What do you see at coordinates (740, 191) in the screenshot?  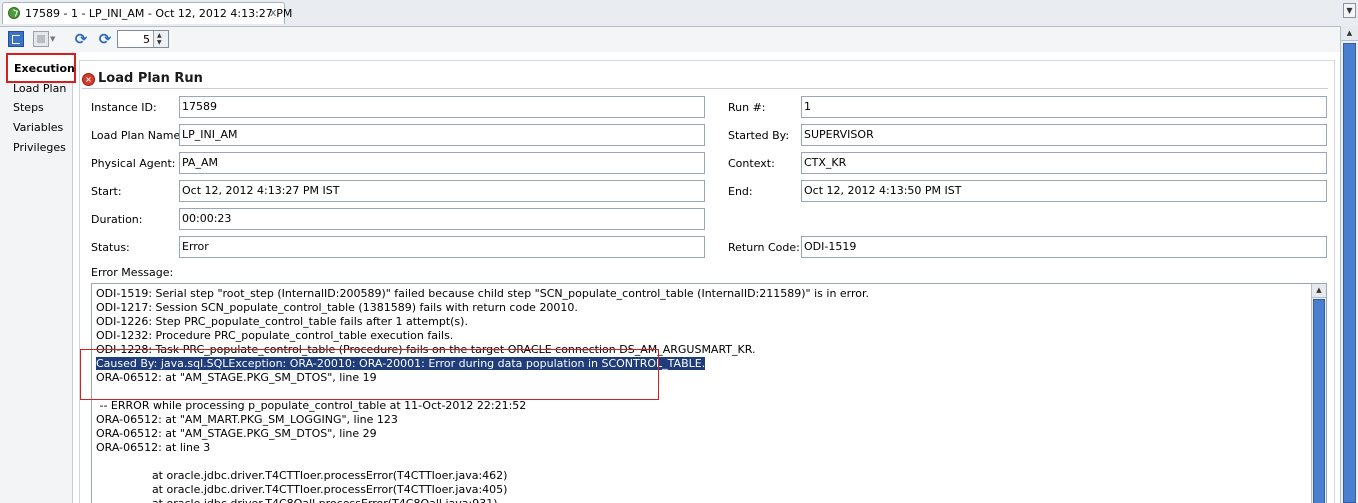 I see `end-label: End:` at bounding box center [740, 191].